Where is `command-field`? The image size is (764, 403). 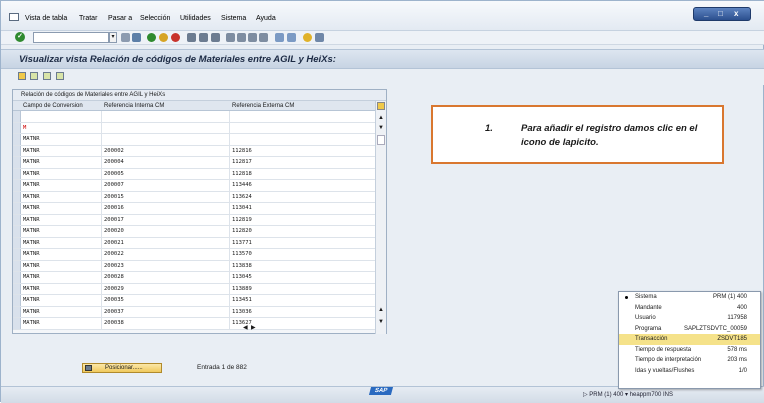
command-field is located at coordinates (71, 37).